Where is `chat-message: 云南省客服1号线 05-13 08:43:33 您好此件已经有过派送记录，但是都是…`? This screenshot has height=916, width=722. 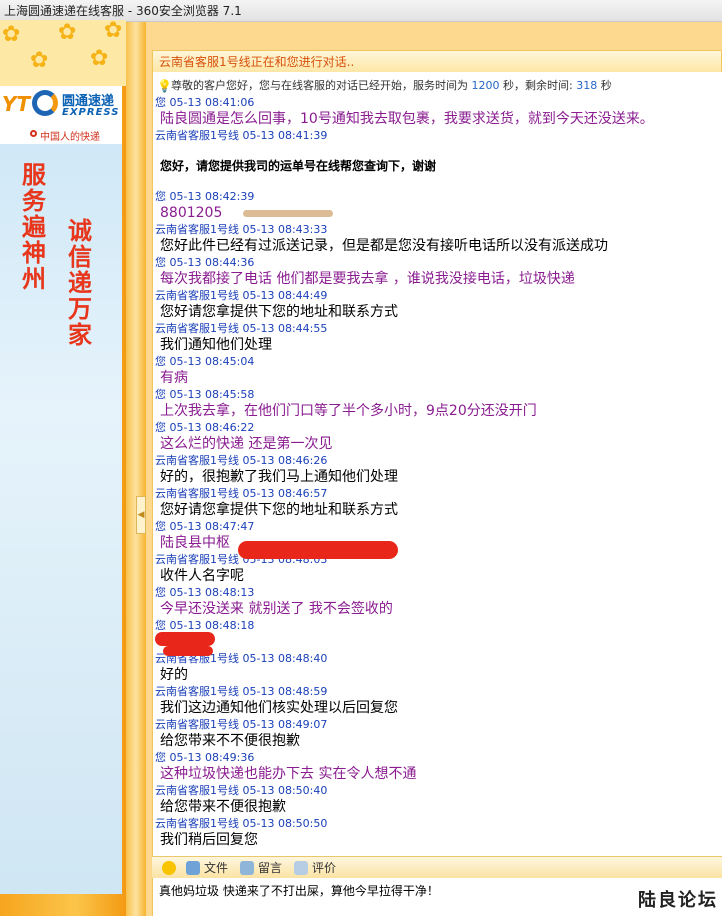
chat-message: 云南省客服1号线 05-13 08:43:33 您好此件已经有过派送记录，但是都是… is located at coordinates (381, 239).